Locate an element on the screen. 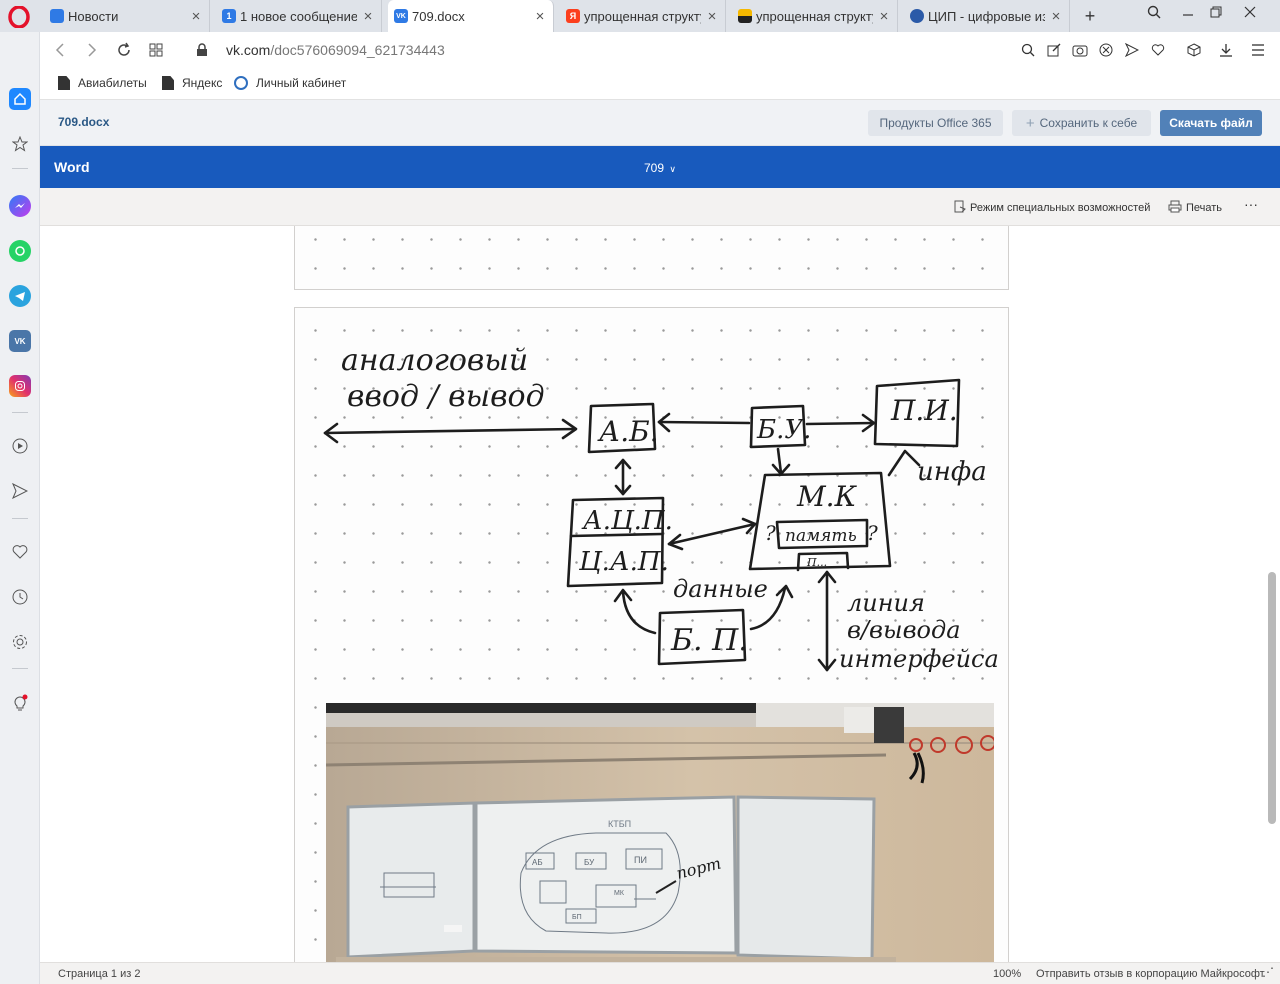 This screenshot has width=1280, height=984. url-field: vk.com/doc576069094_621734443 is located at coordinates (335, 50).